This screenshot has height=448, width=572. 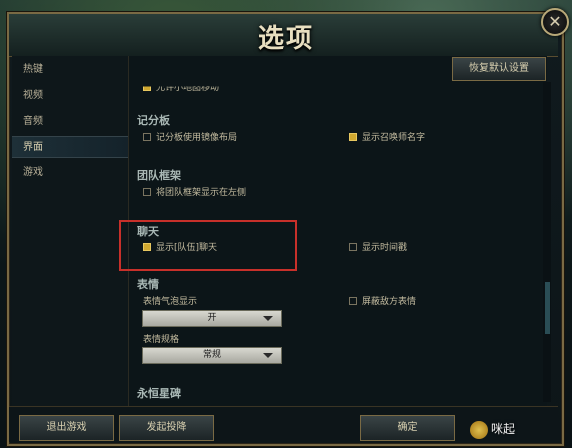 I want to click on surrender-button: 发起投降, so click(x=166, y=428).